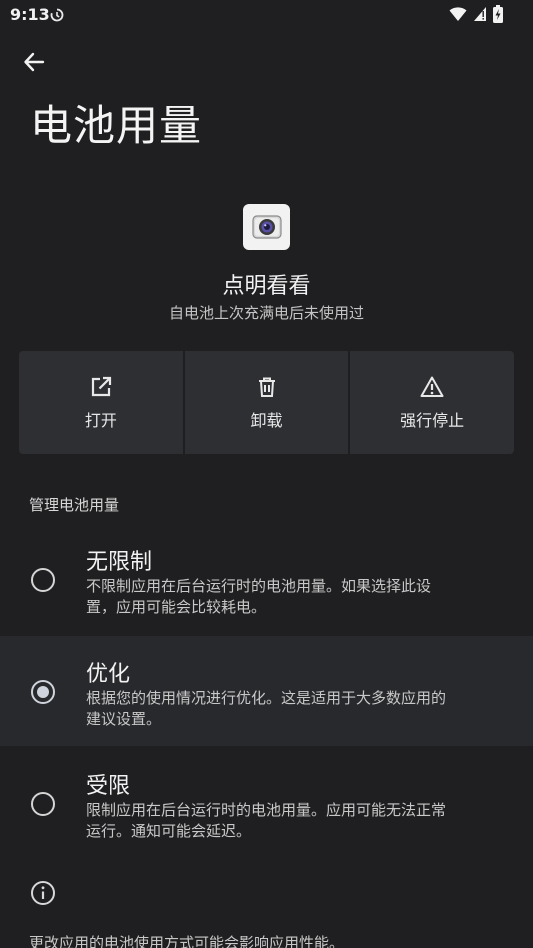 The width and height of the screenshot is (533, 948). I want to click on option-description-line: 限制应用在后台运行时的电池用量。应用可能无法正常, so click(266, 810).